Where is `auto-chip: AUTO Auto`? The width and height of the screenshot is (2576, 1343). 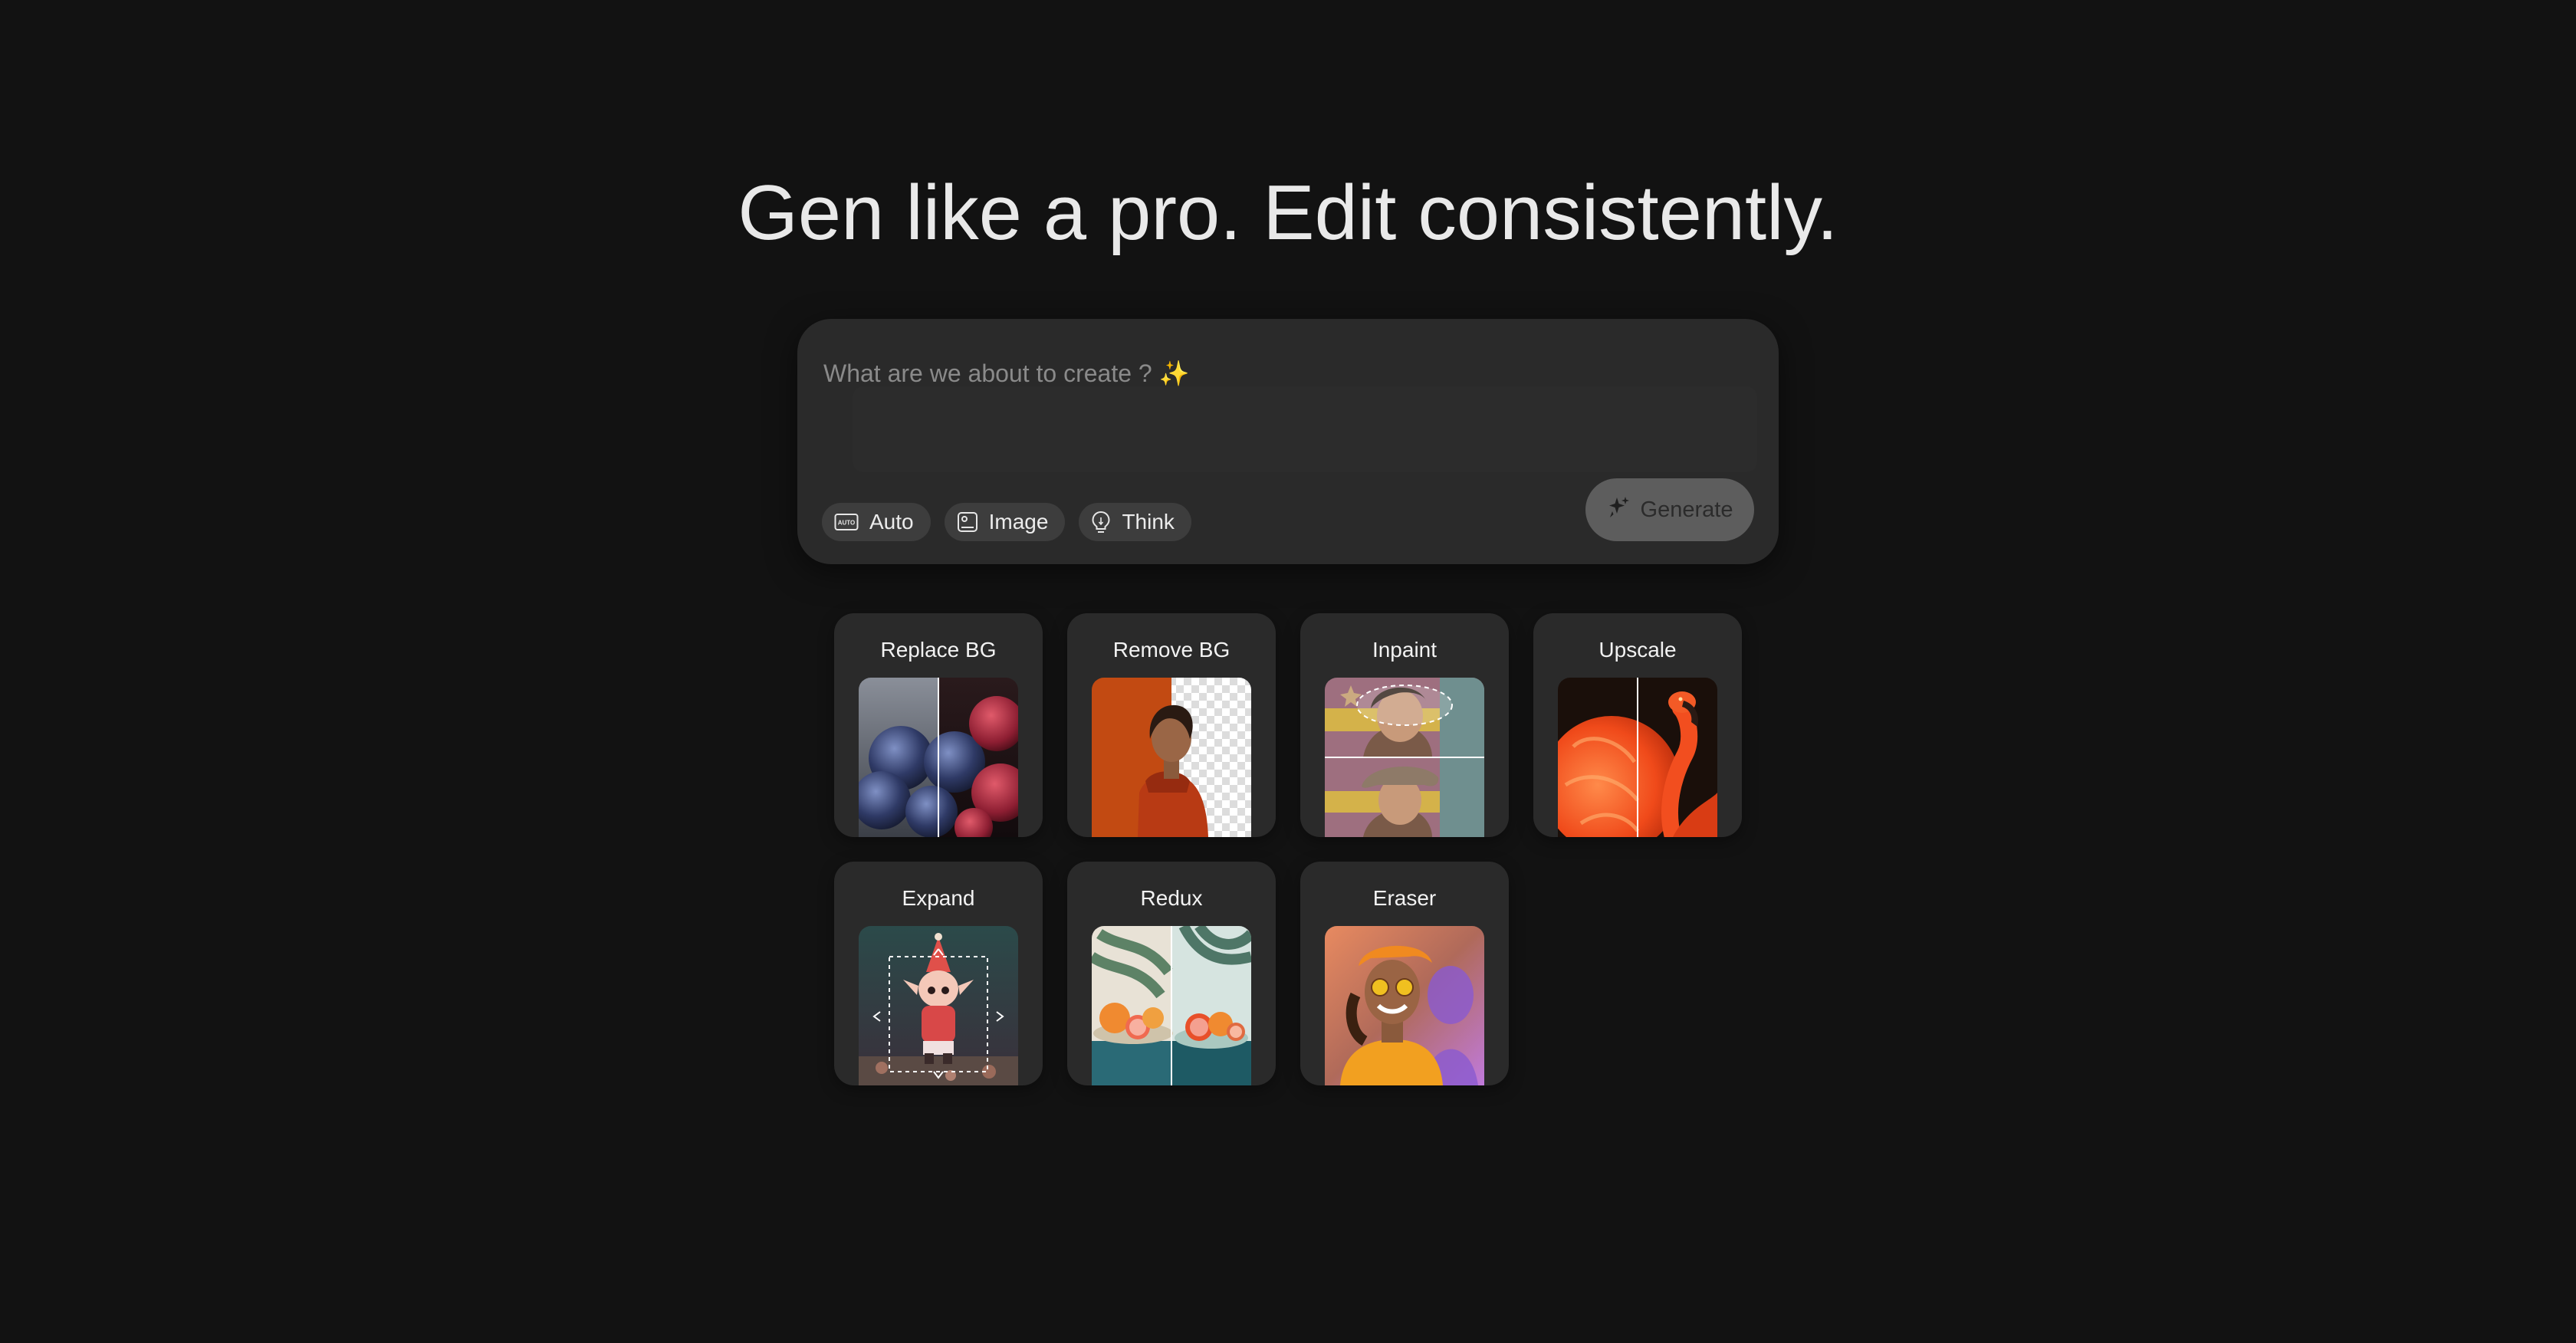 auto-chip: AUTO Auto is located at coordinates (877, 522).